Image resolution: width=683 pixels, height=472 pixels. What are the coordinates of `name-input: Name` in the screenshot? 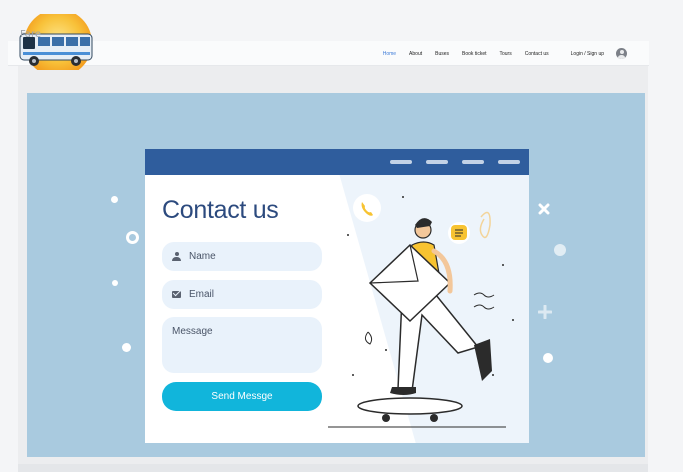 It's located at (242, 256).